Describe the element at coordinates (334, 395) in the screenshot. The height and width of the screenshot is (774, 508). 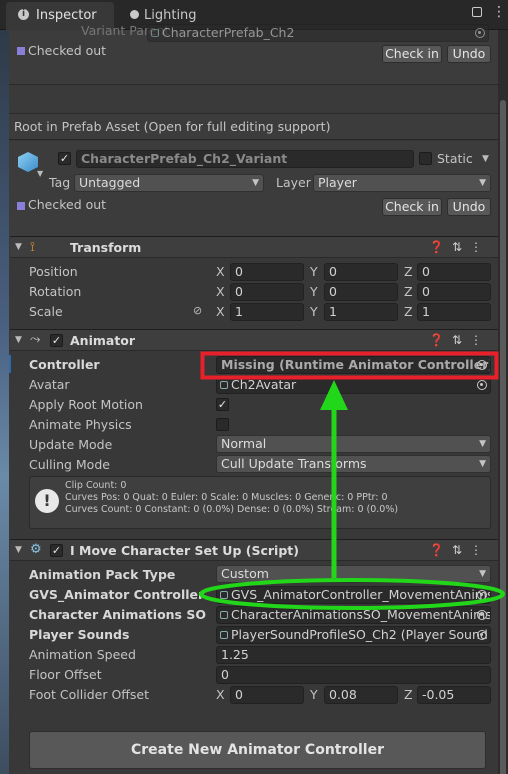
I see `green-arrow-head` at that location.